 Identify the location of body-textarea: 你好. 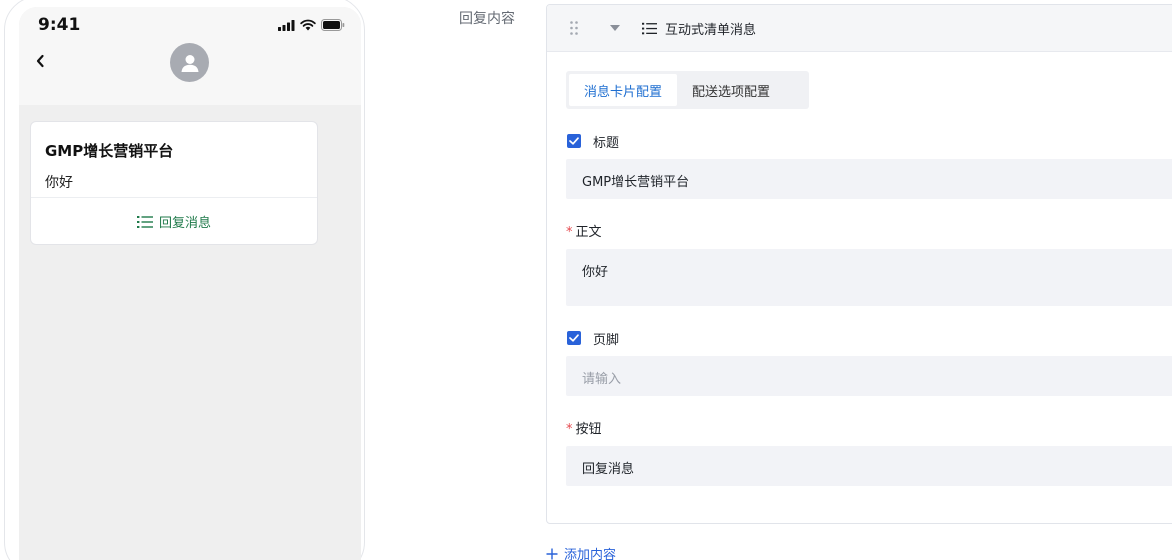
(869, 277).